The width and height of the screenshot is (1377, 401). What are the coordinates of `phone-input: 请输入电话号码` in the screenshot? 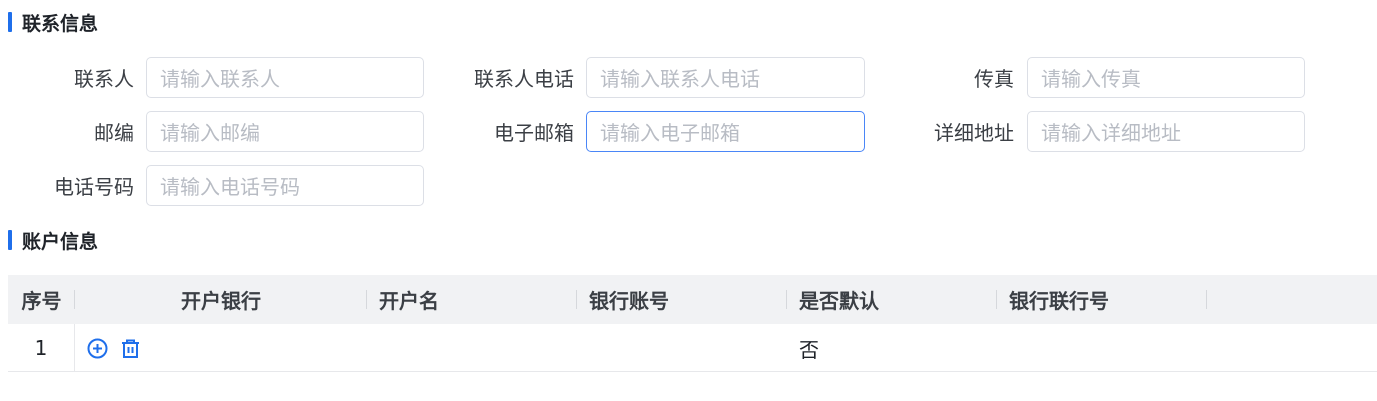 It's located at (285, 185).